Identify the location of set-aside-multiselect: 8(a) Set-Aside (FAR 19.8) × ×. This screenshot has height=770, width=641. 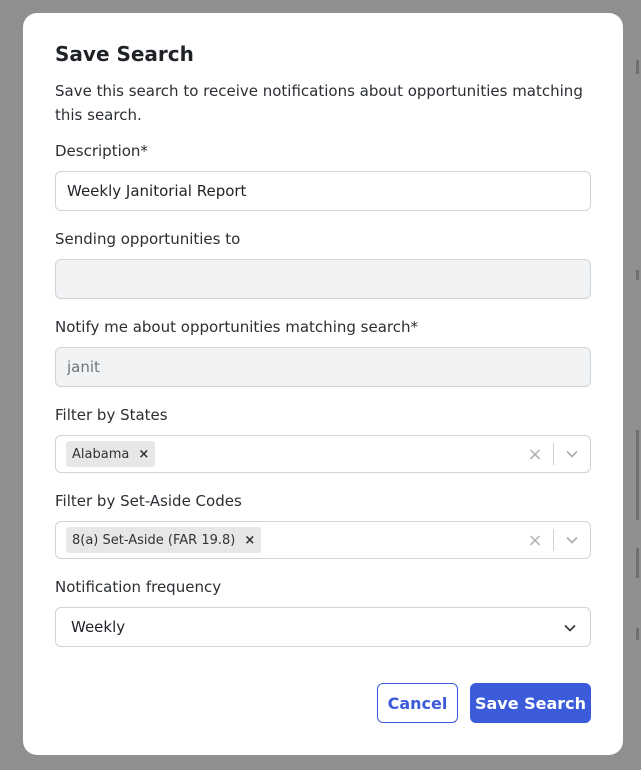
(323, 540).